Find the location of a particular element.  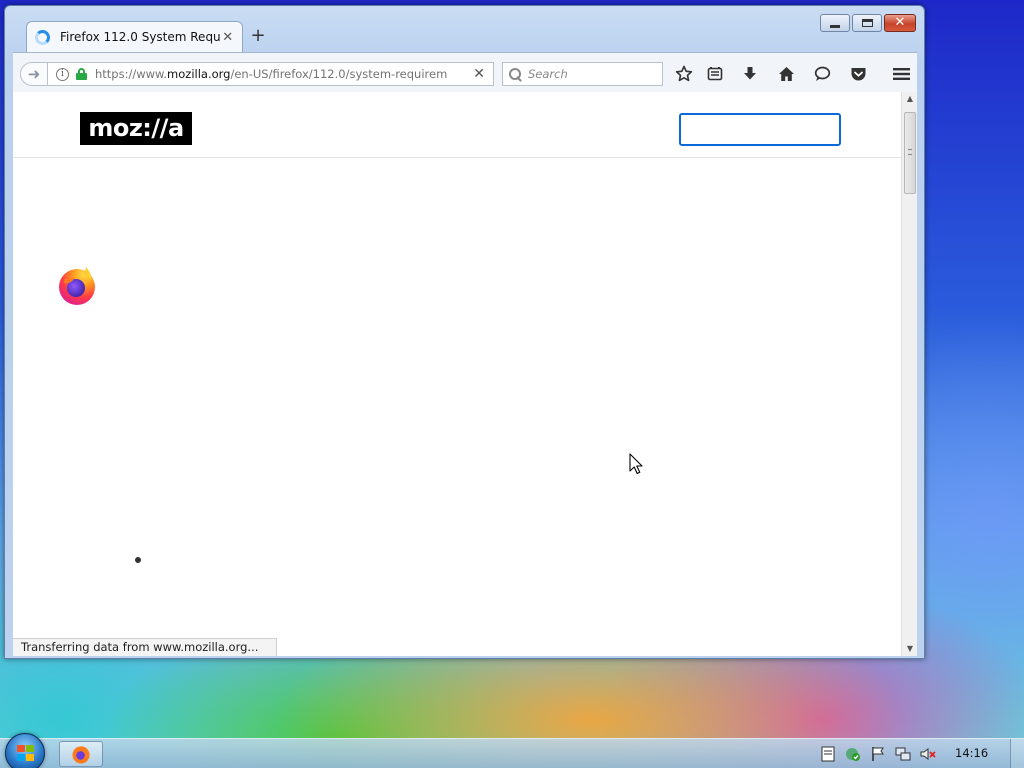

menu-icon is located at coordinates (901, 74).